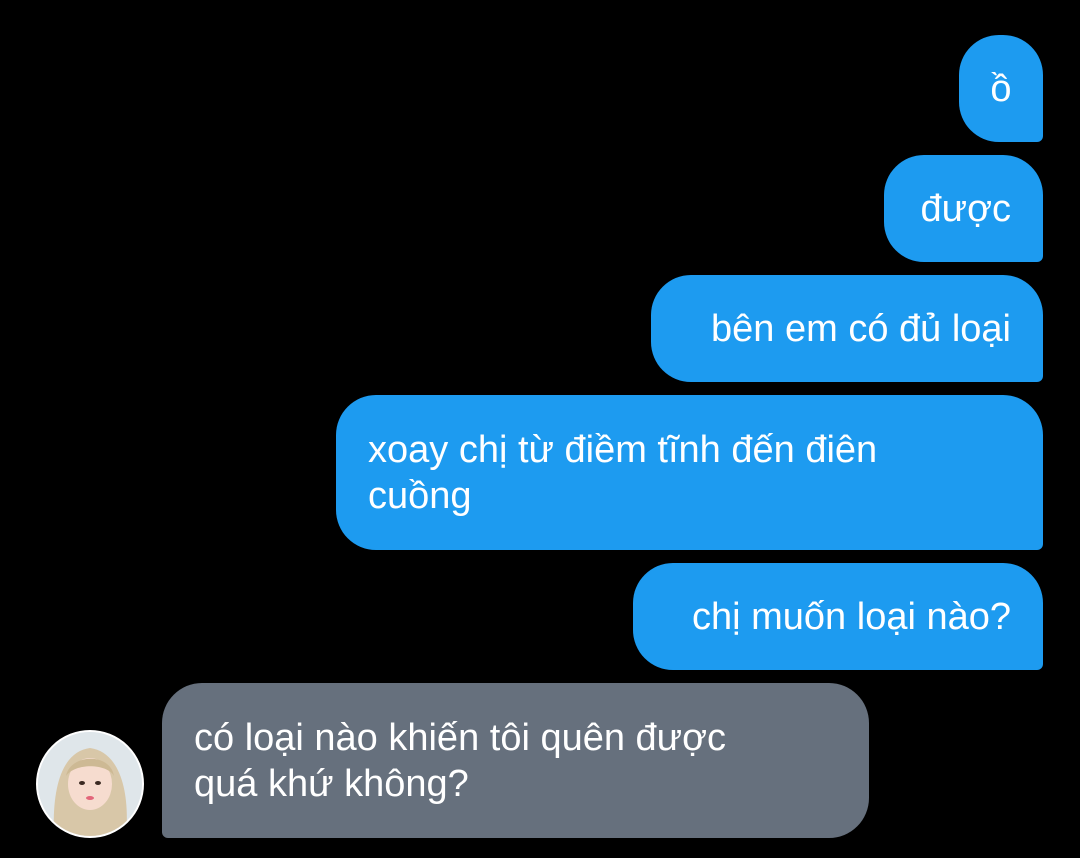  I want to click on contact-avatar, so click(90, 784).